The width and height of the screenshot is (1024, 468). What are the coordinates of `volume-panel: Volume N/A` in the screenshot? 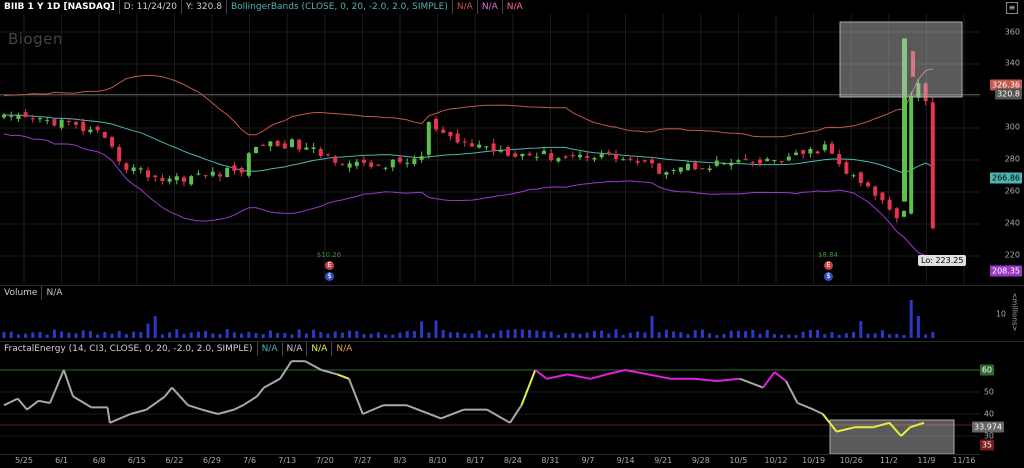 It's located at (490, 313).